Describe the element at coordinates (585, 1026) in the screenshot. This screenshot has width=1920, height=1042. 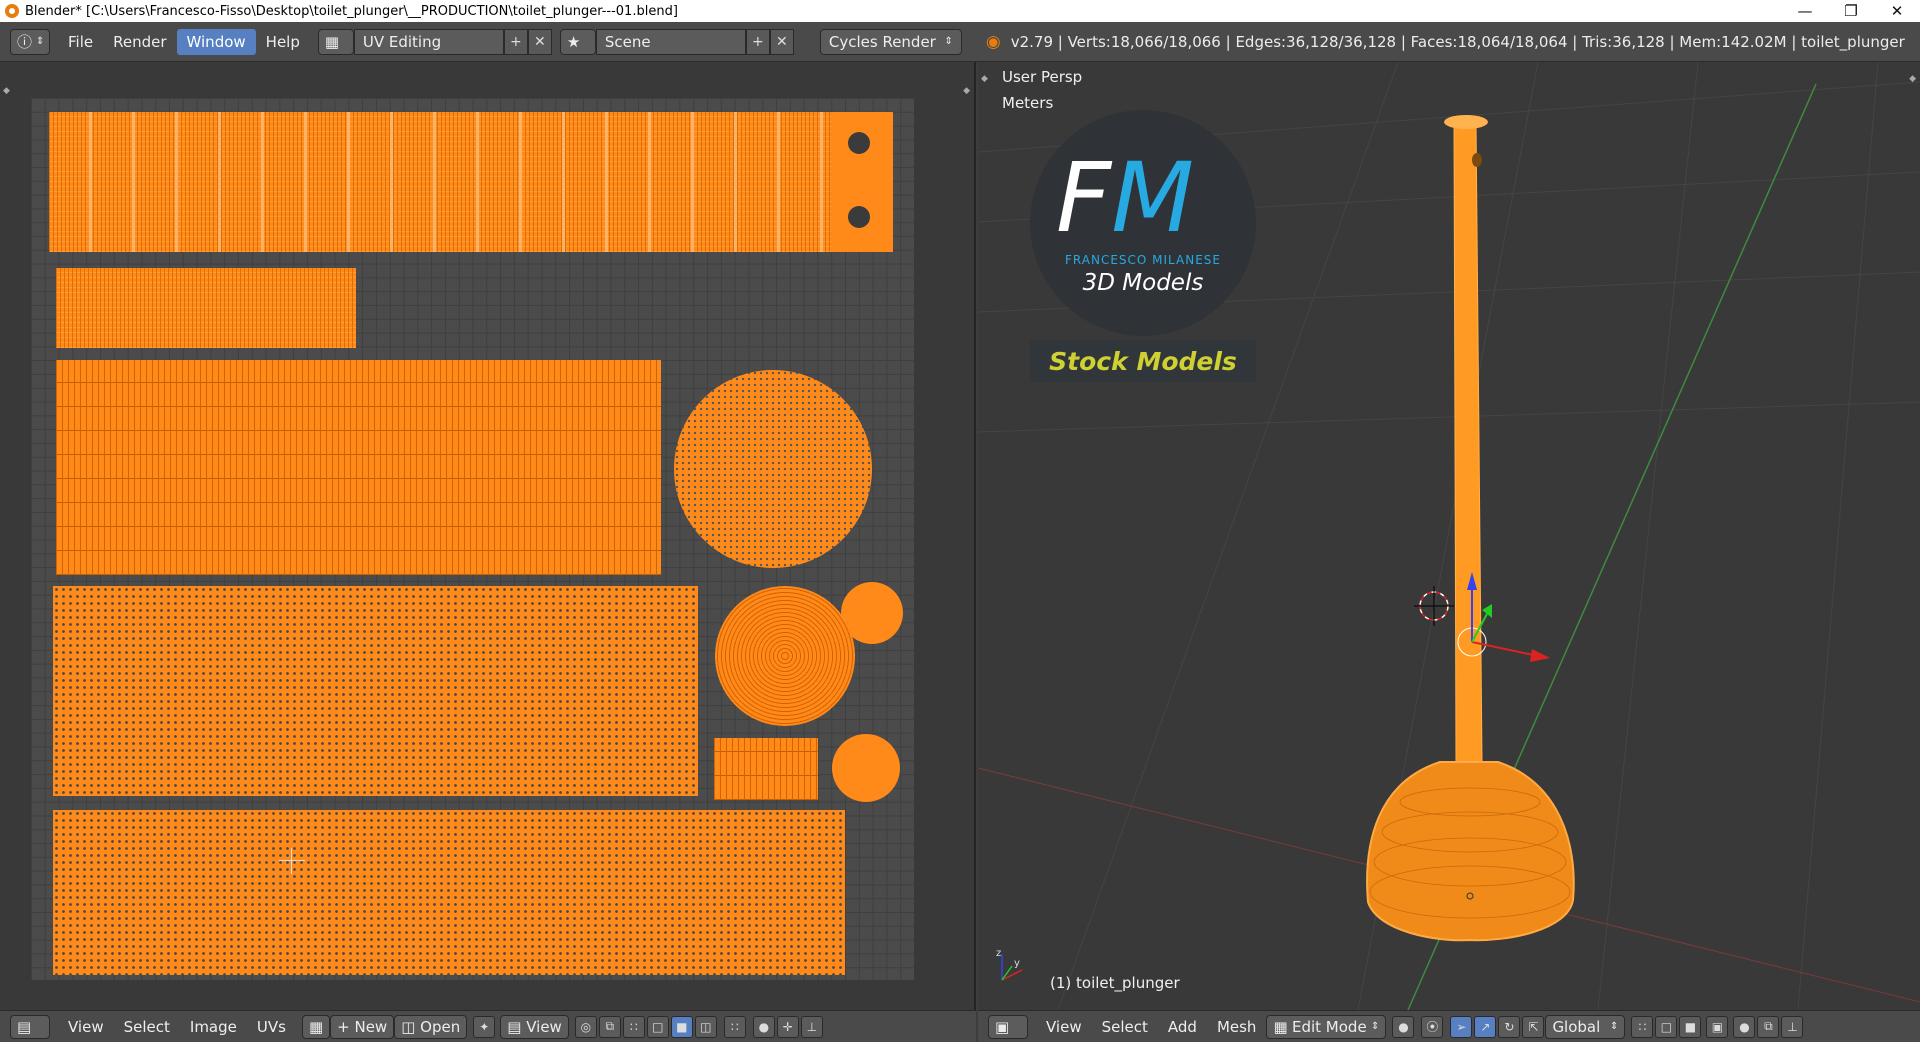
I see `pivot-icon: ◎` at that location.